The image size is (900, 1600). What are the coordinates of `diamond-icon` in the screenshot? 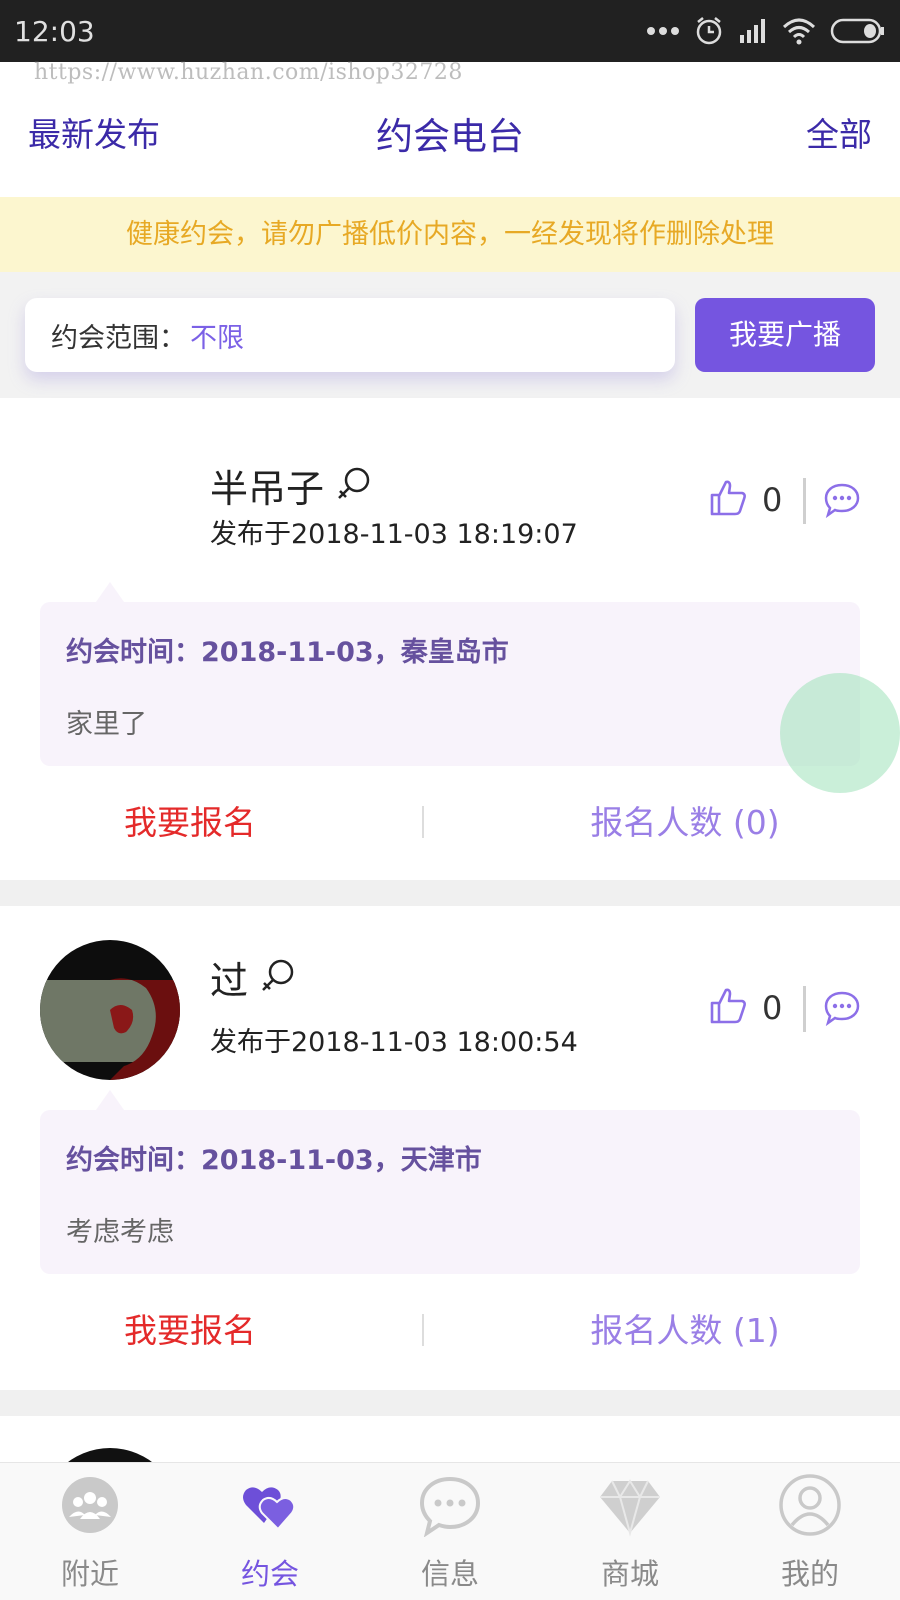 It's located at (630, 1505).